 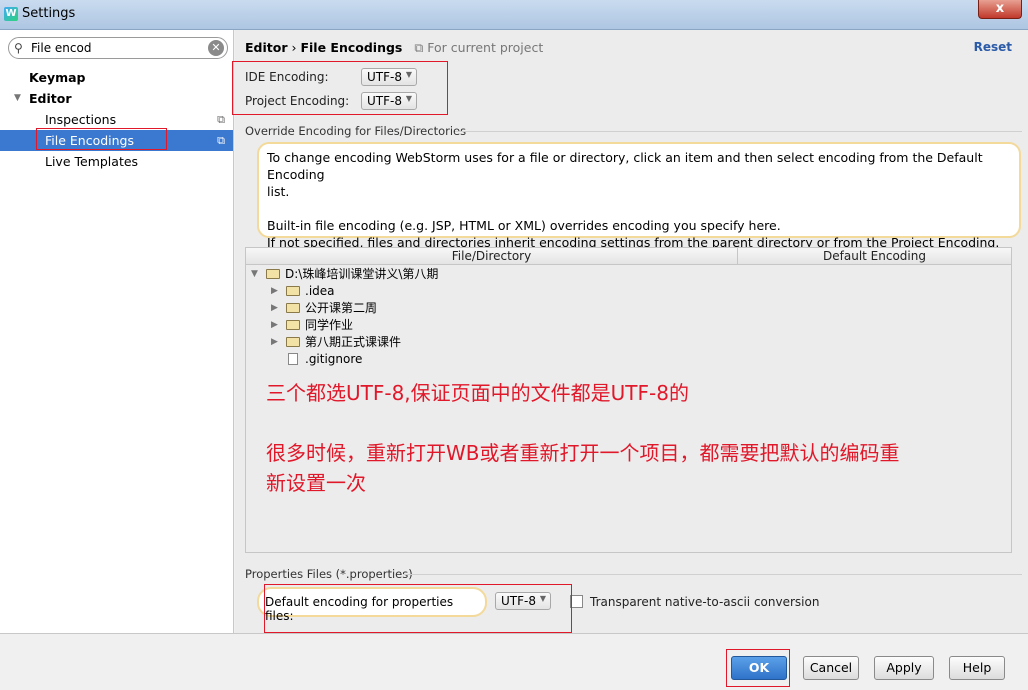 I want to click on row-label: 公开课第二周, so click(x=341, y=308).